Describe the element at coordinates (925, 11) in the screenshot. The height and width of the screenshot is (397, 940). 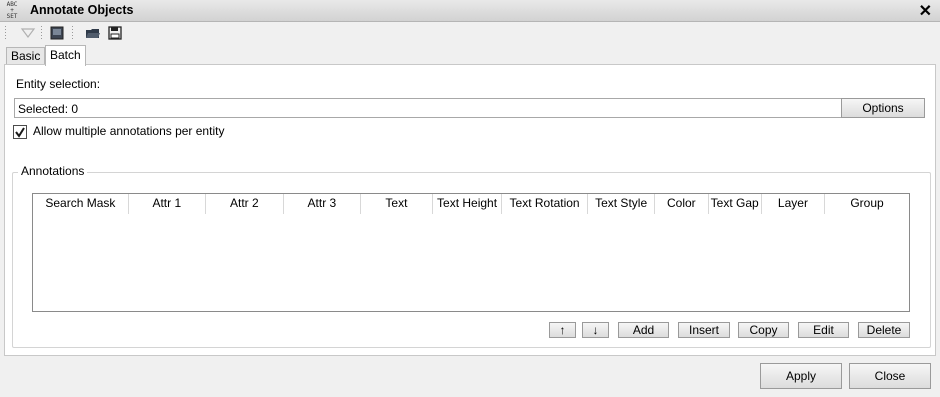
I see `close-window-icon: ✕` at that location.